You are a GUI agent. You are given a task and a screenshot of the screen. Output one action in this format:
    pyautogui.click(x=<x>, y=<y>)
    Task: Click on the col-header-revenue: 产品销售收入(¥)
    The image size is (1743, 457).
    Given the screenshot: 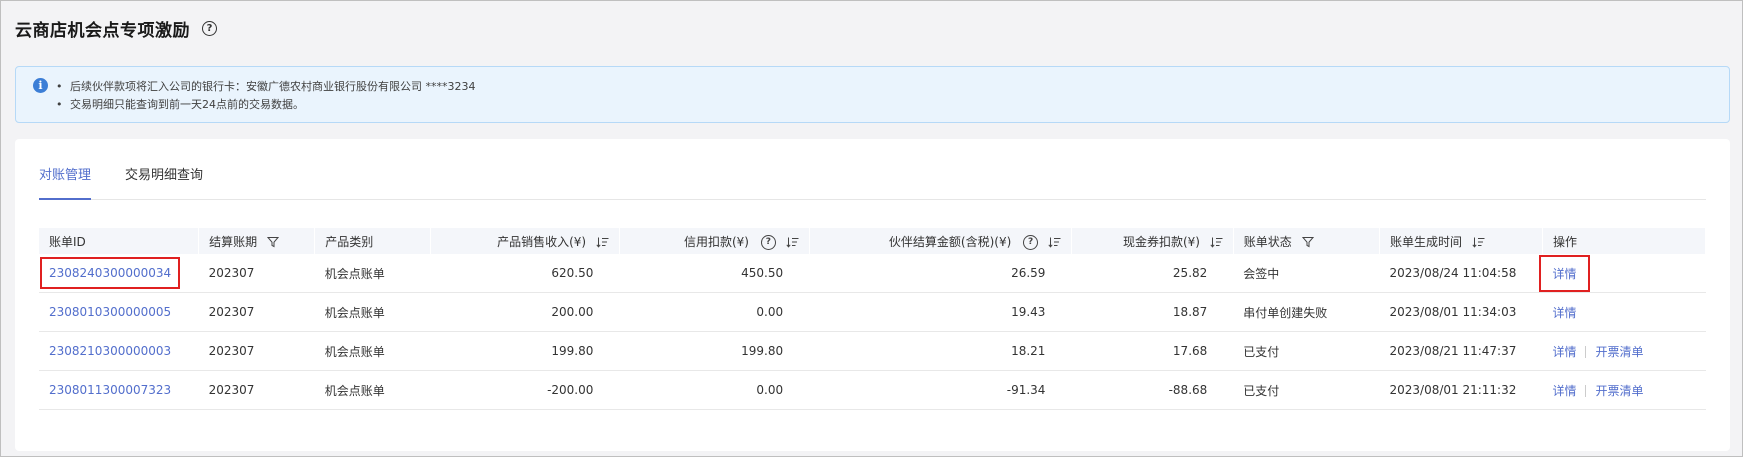 What is the action you would take?
    pyautogui.click(x=525, y=241)
    